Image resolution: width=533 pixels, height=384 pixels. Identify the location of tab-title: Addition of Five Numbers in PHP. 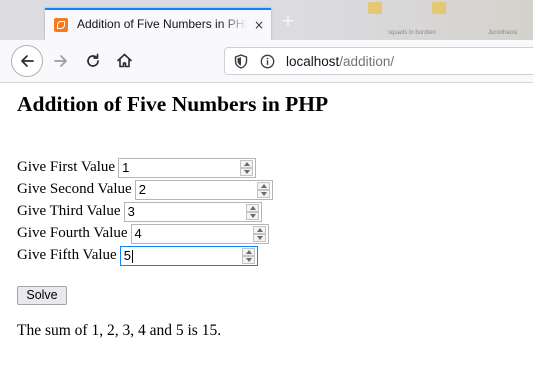
(162, 24).